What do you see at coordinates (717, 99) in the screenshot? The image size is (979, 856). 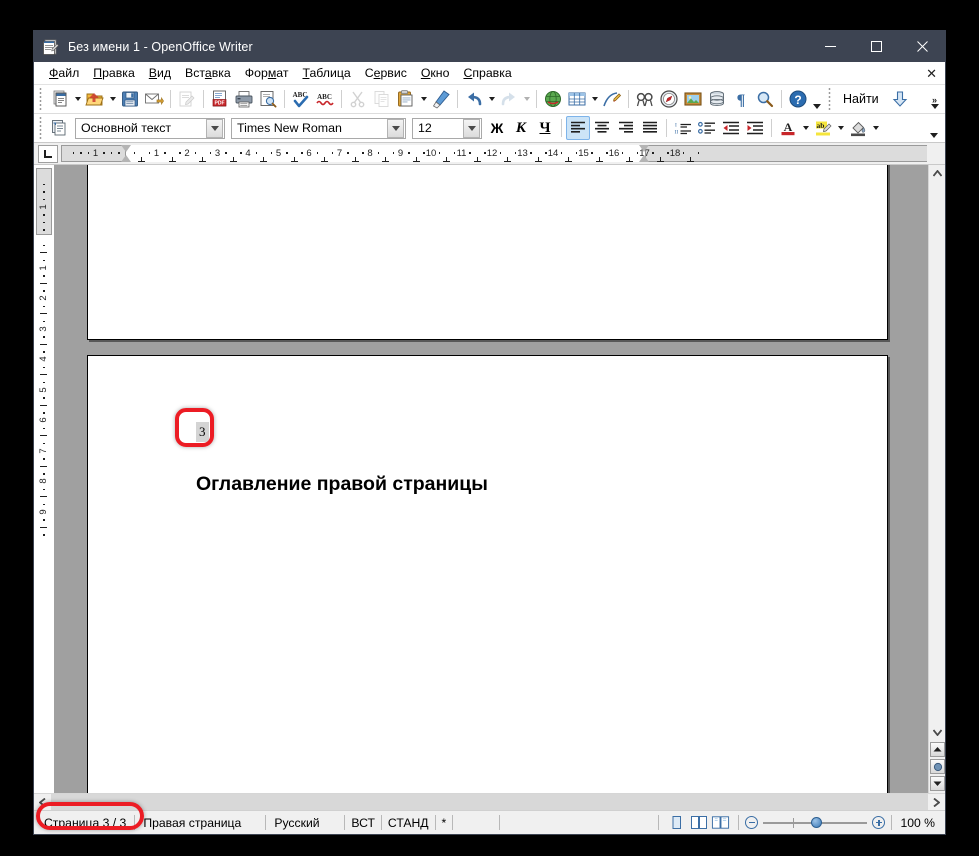 I see `data-sources-icon` at bounding box center [717, 99].